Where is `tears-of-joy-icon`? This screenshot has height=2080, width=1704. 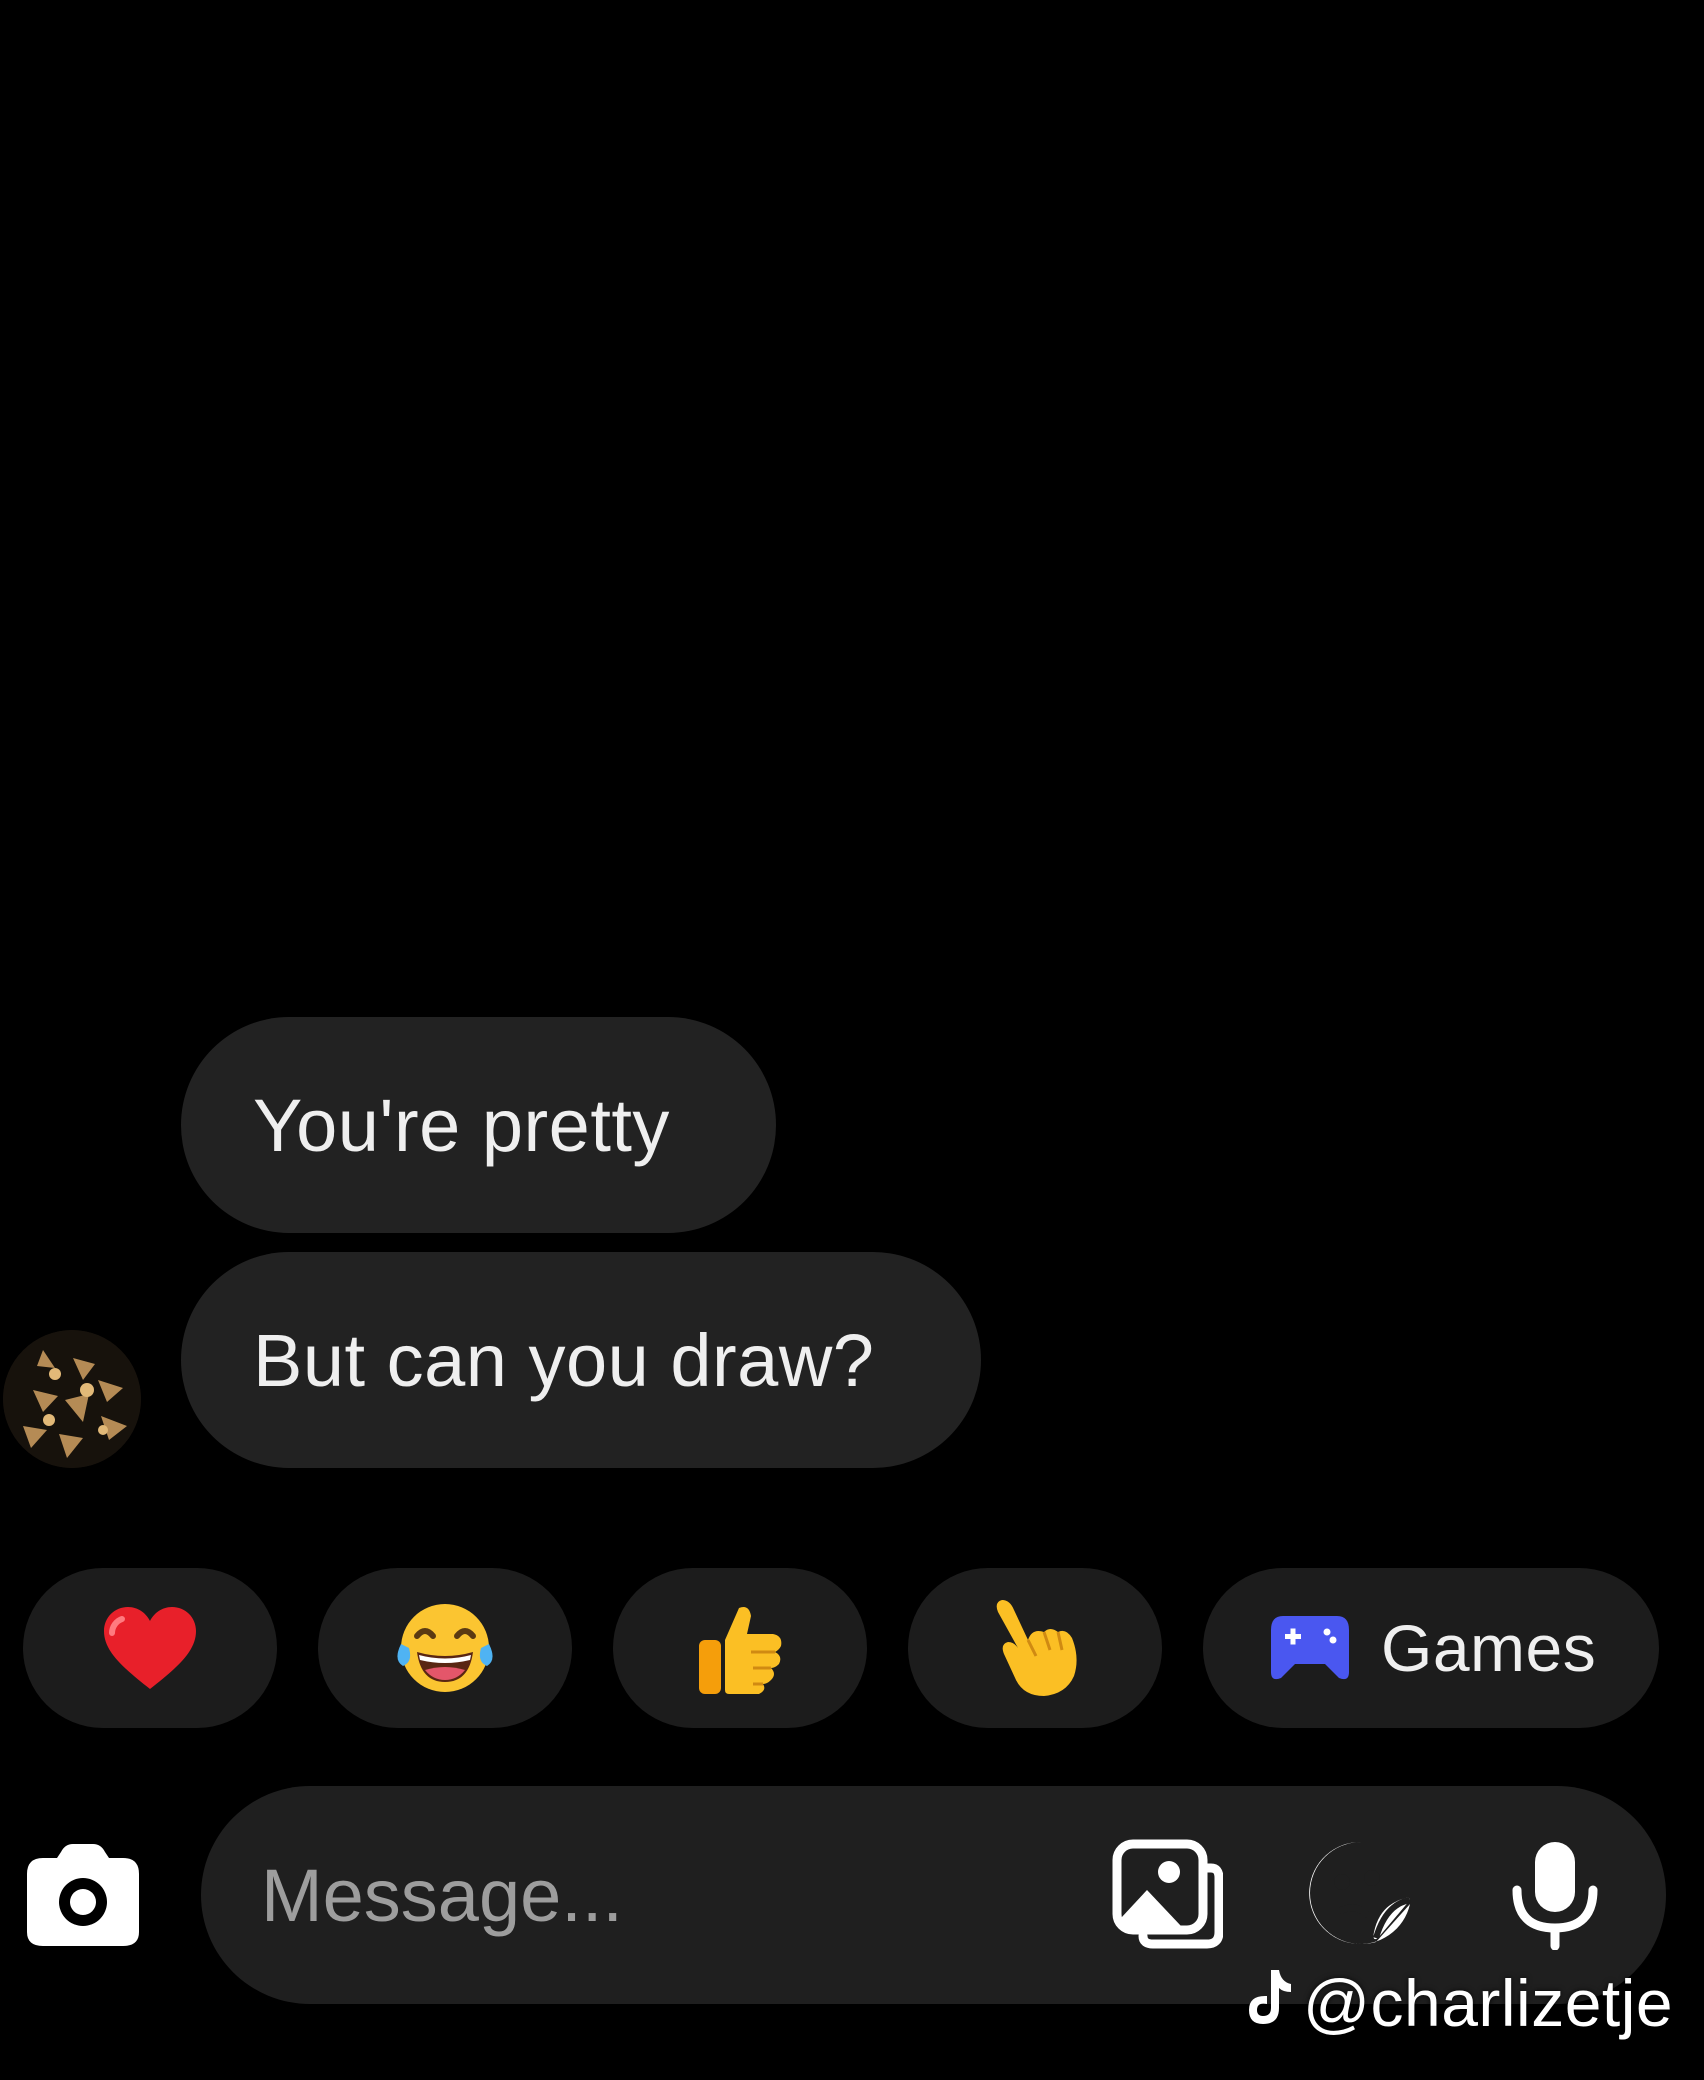
tears-of-joy-icon is located at coordinates (445, 1648).